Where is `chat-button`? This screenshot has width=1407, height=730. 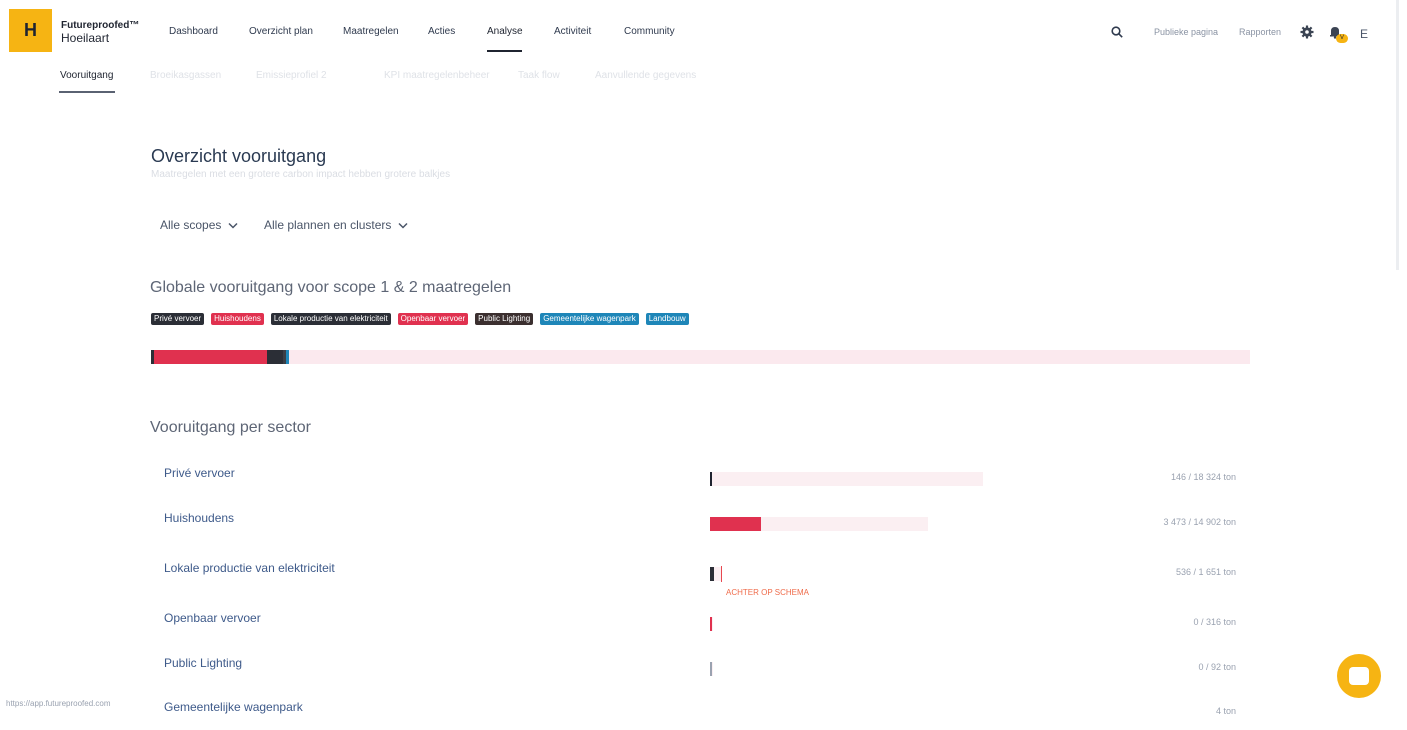 chat-button is located at coordinates (1359, 676).